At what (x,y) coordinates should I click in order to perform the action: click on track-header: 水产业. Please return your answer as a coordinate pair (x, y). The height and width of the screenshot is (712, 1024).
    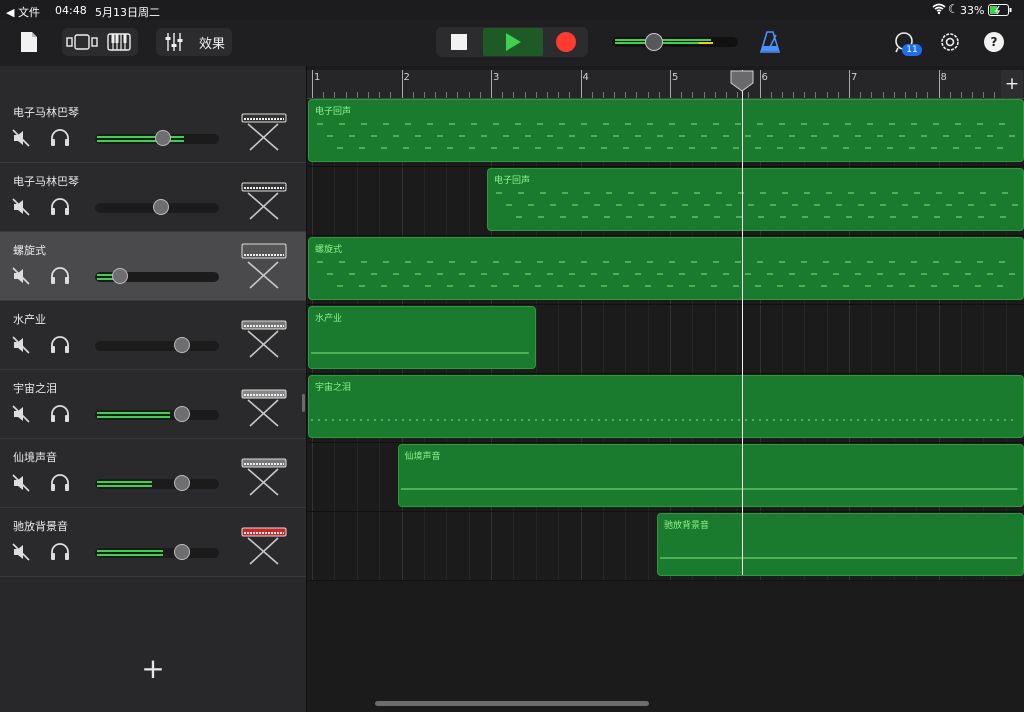
    Looking at the image, I should click on (153, 335).